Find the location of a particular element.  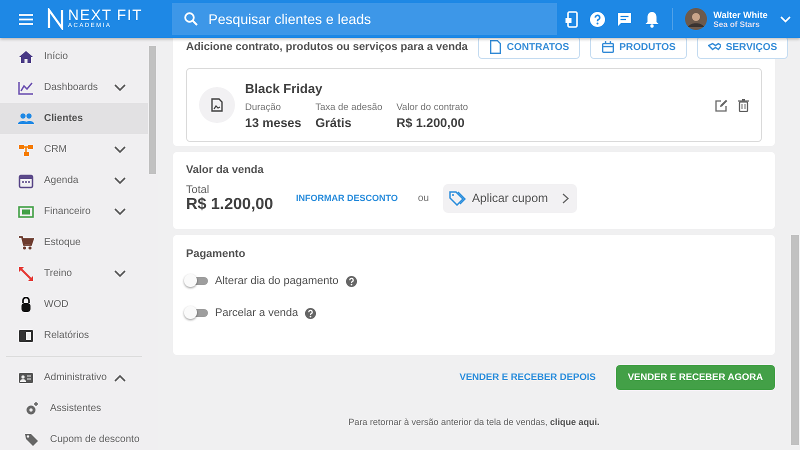

report-icon is located at coordinates (26, 336).